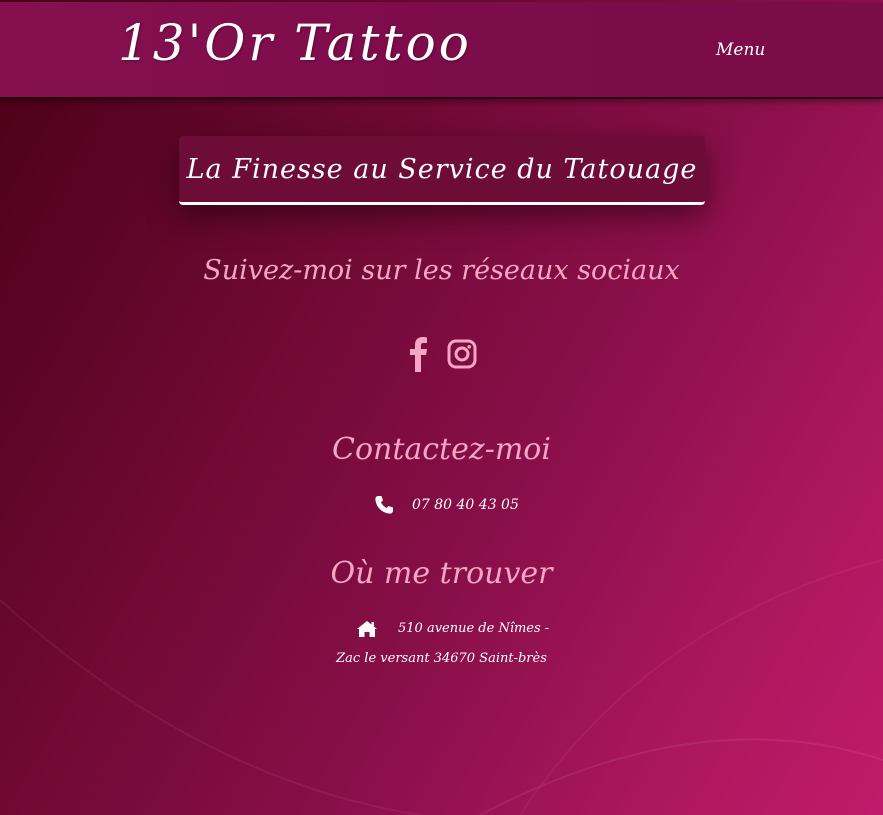 The image size is (883, 815). I want to click on site-logo: 13'Or Tattoo, so click(295, 43).